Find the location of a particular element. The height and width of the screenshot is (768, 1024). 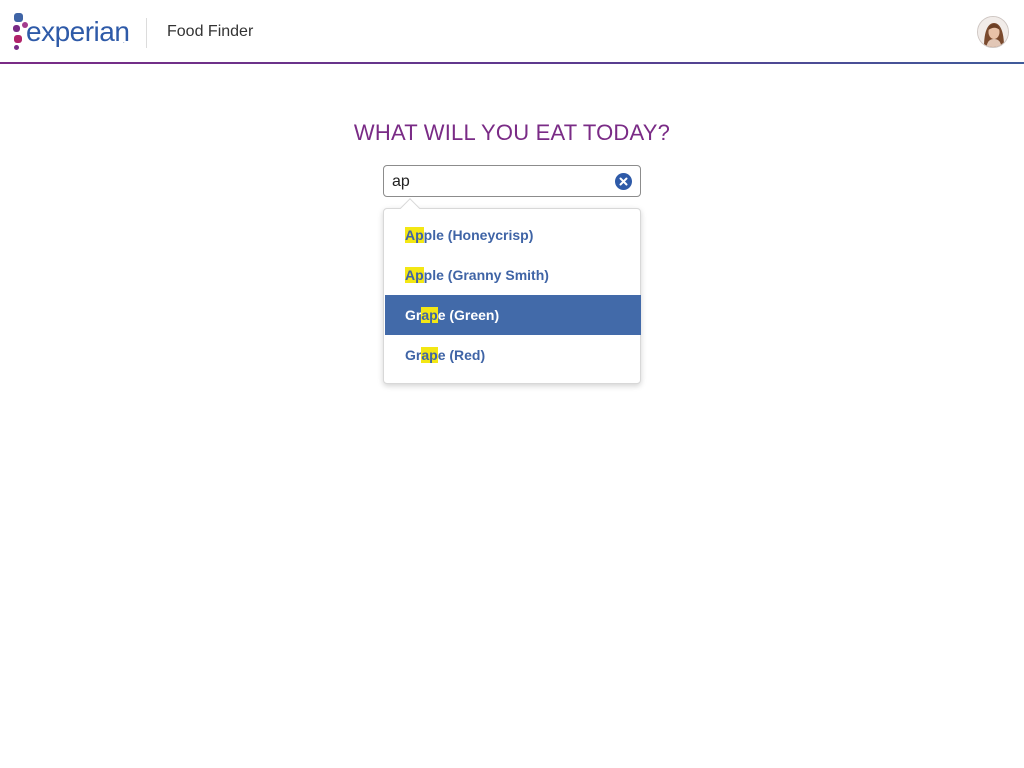

page-headline: WHAT WILL YOU EAT TODAY? is located at coordinates (512, 132).